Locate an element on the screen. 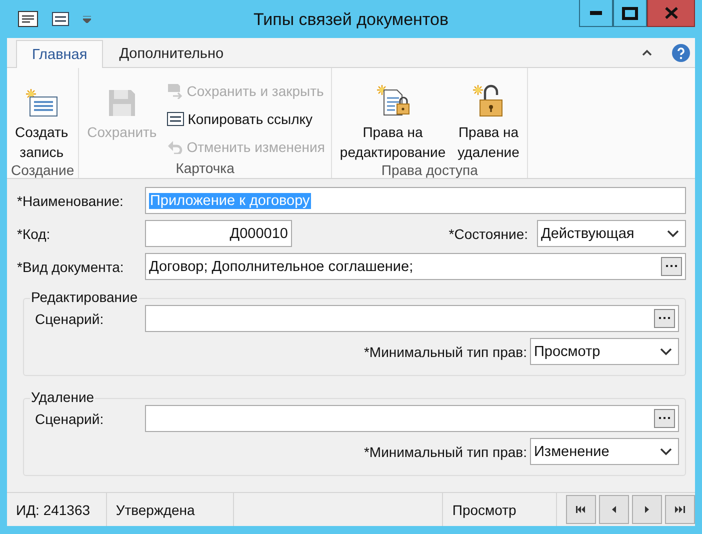  close-button is located at coordinates (671, 13).